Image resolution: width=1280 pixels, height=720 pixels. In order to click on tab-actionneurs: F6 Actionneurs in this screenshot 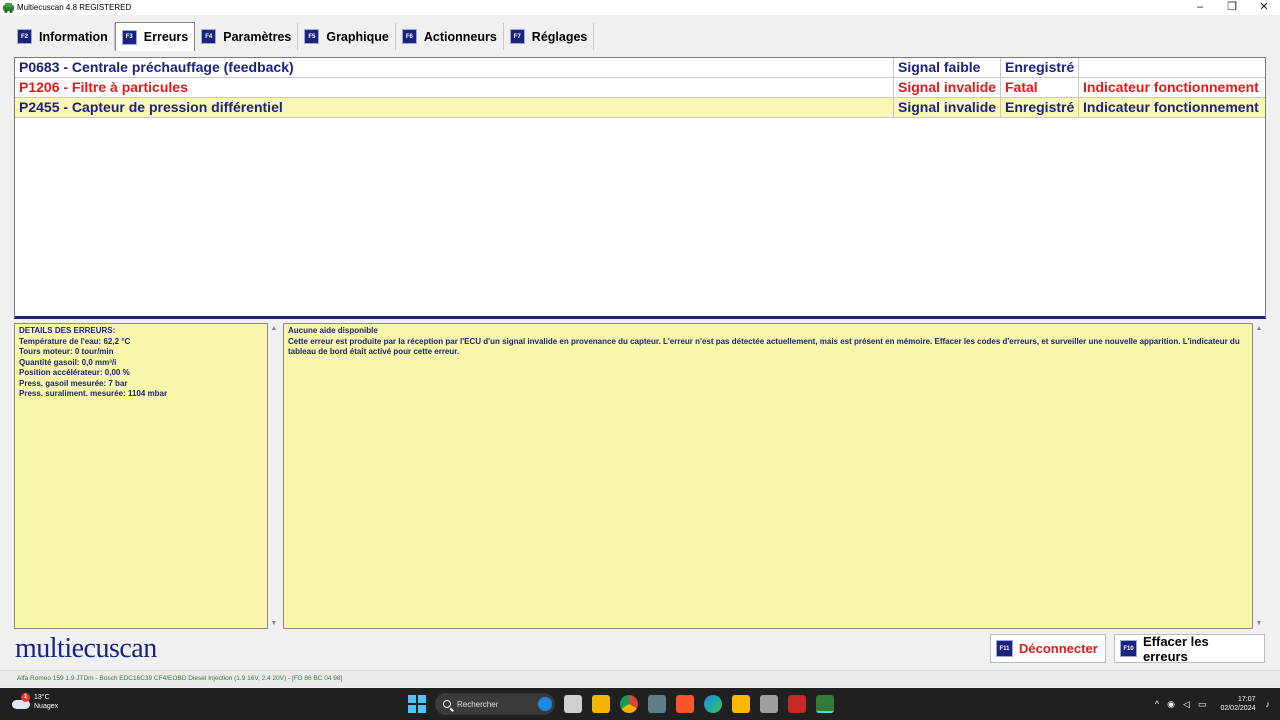, I will do `click(449, 36)`.